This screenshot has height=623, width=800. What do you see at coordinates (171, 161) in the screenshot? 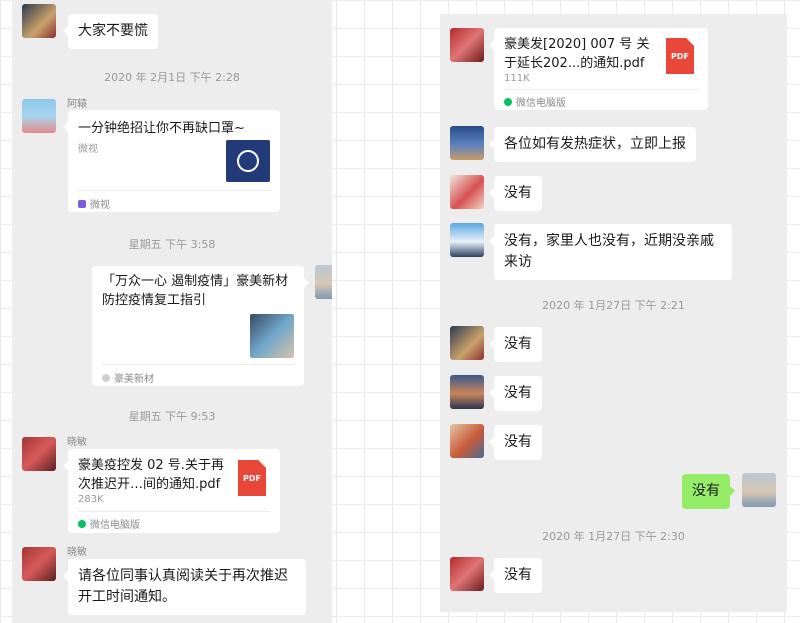
I see `link-card: 一分钟绝招让你不再缺口罩~ 微视 微视` at bounding box center [171, 161].